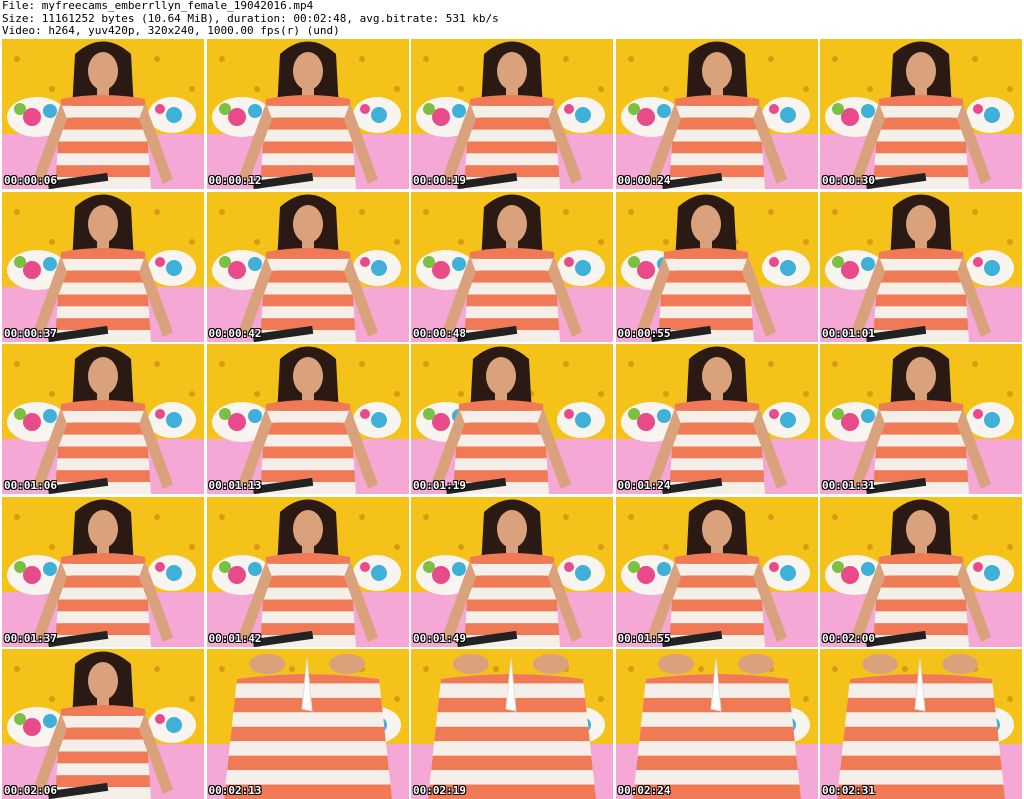  I want to click on video-frame-thumbnail: 00:00:37, so click(103, 266).